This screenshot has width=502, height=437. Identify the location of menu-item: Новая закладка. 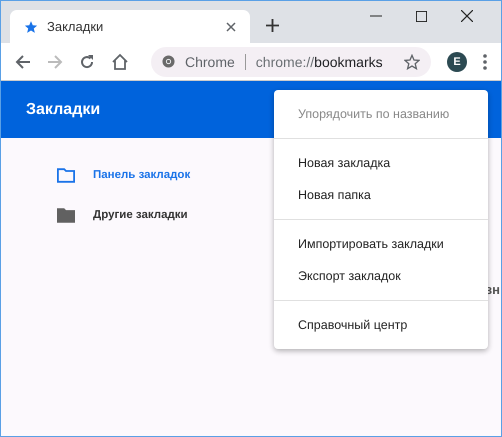
(381, 163).